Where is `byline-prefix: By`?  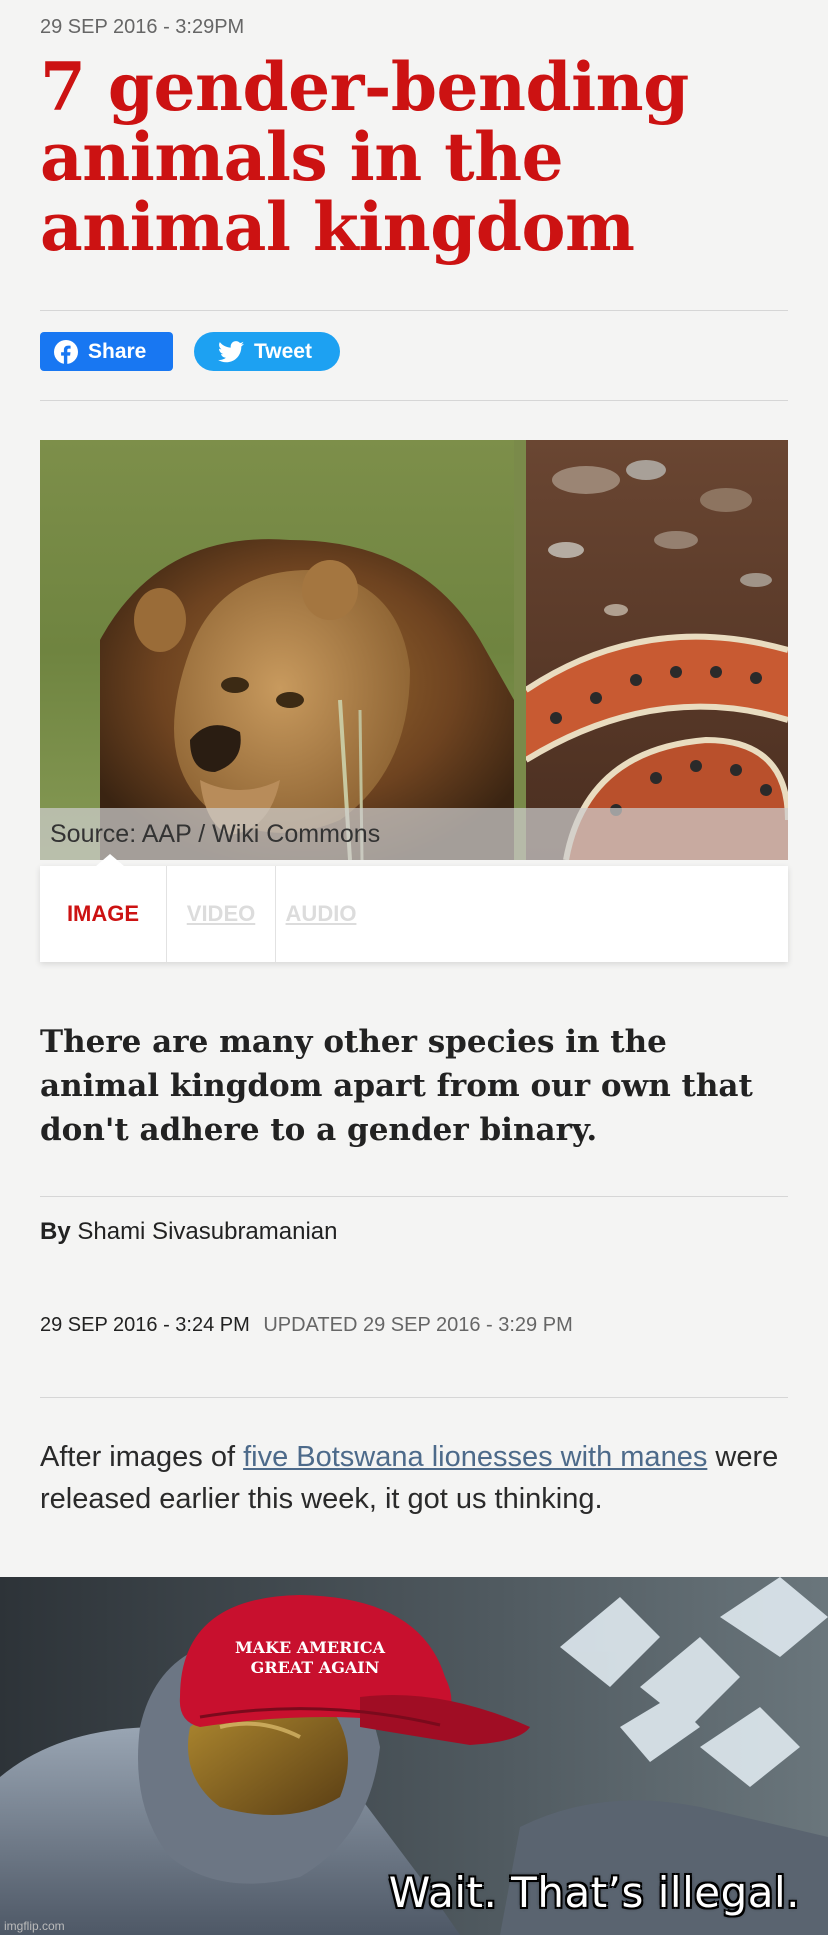
byline-prefix: By is located at coordinates (55, 1231).